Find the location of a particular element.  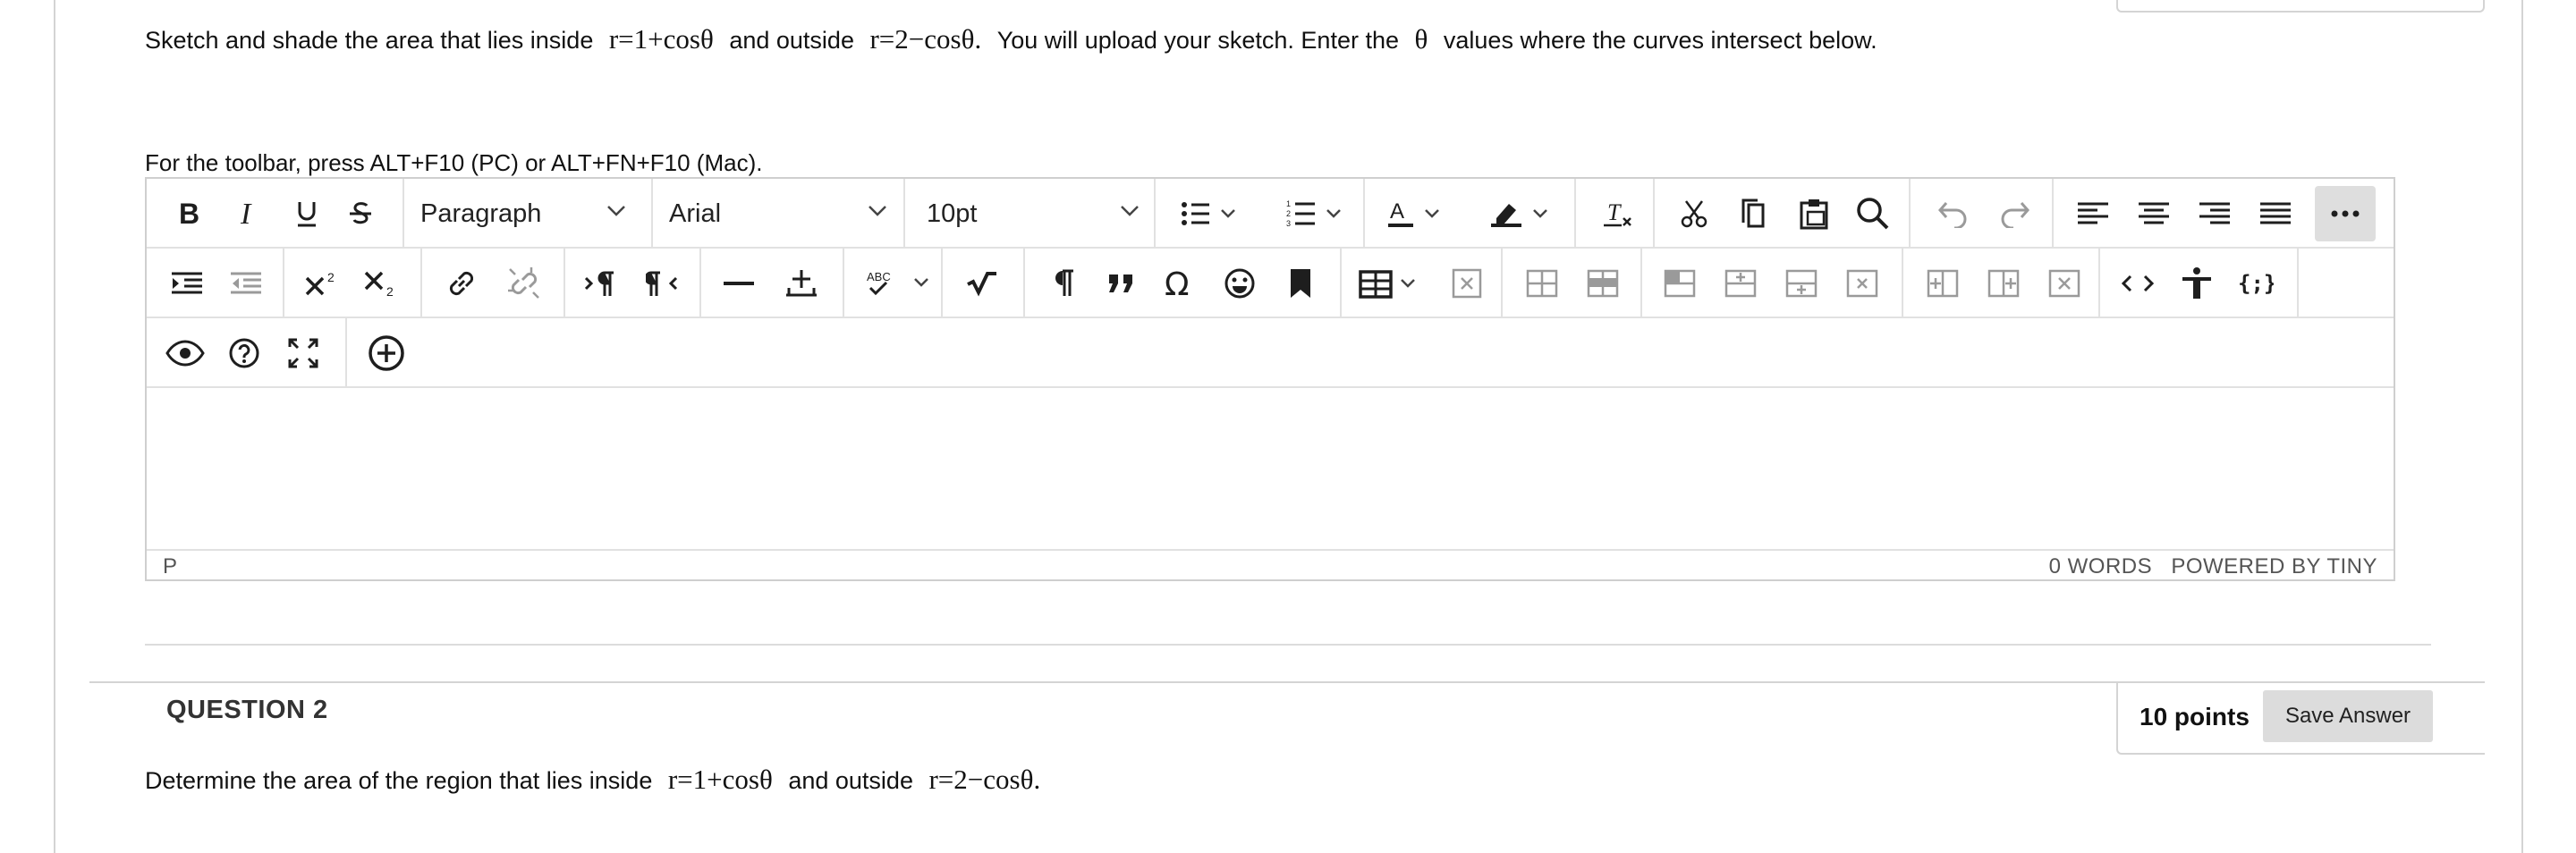

ltr-icon is located at coordinates (601, 283).